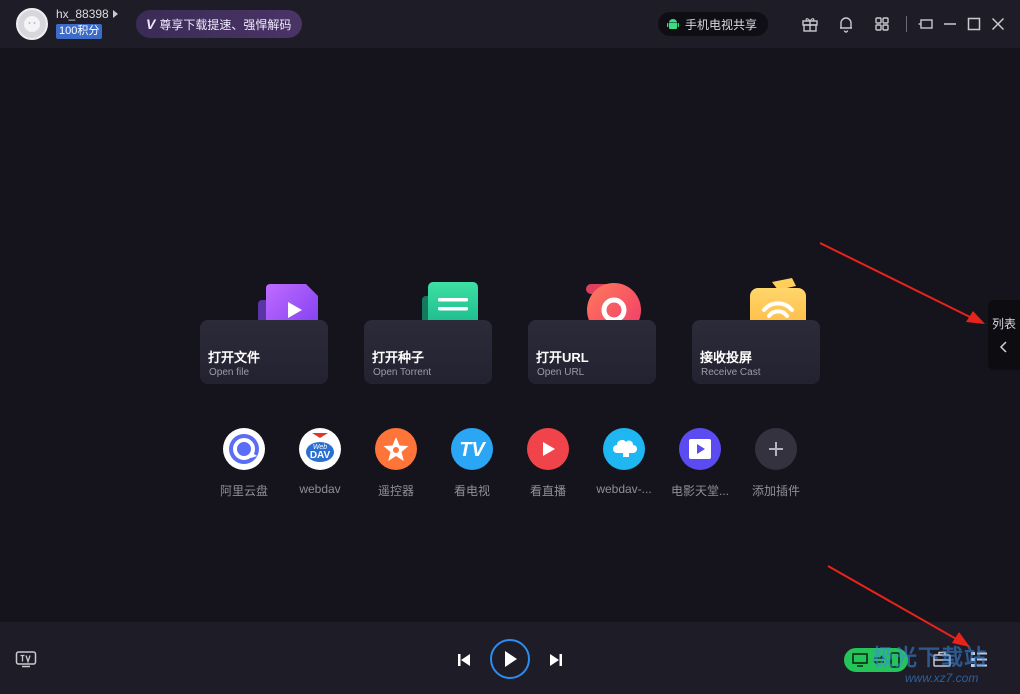 The height and width of the screenshot is (694, 1020). What do you see at coordinates (464, 660) in the screenshot?
I see `previous-icon` at bounding box center [464, 660].